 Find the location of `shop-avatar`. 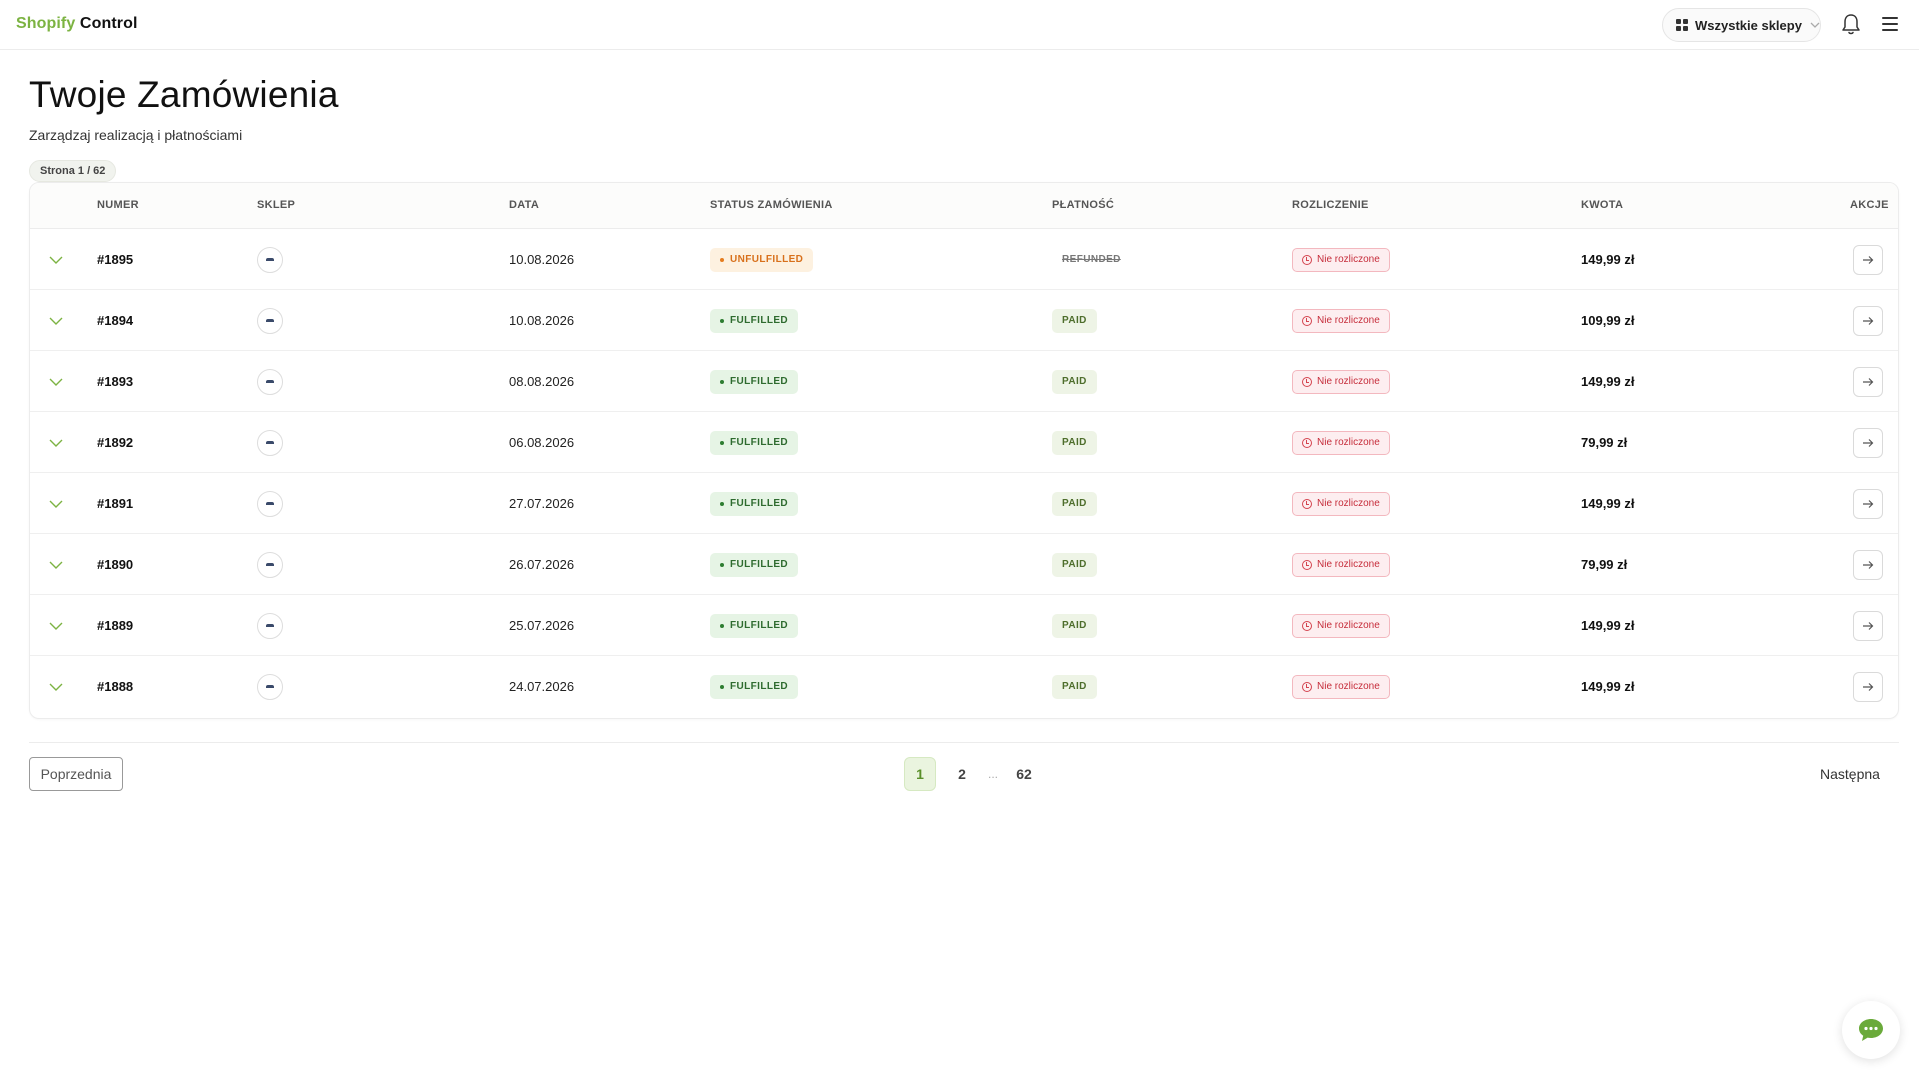

shop-avatar is located at coordinates (270, 381).